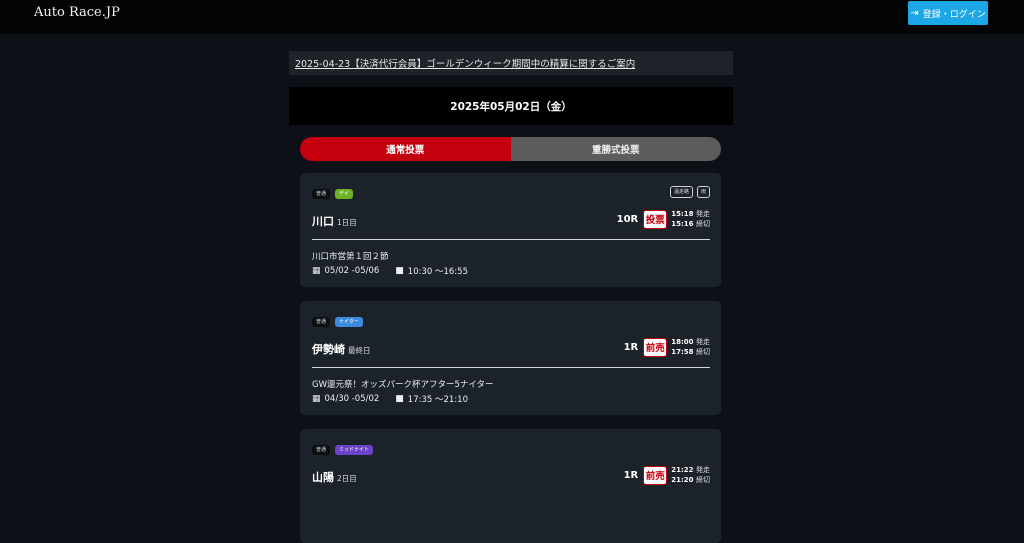 The height and width of the screenshot is (543, 1024). I want to click on close-time: 21:20, so click(682, 480).